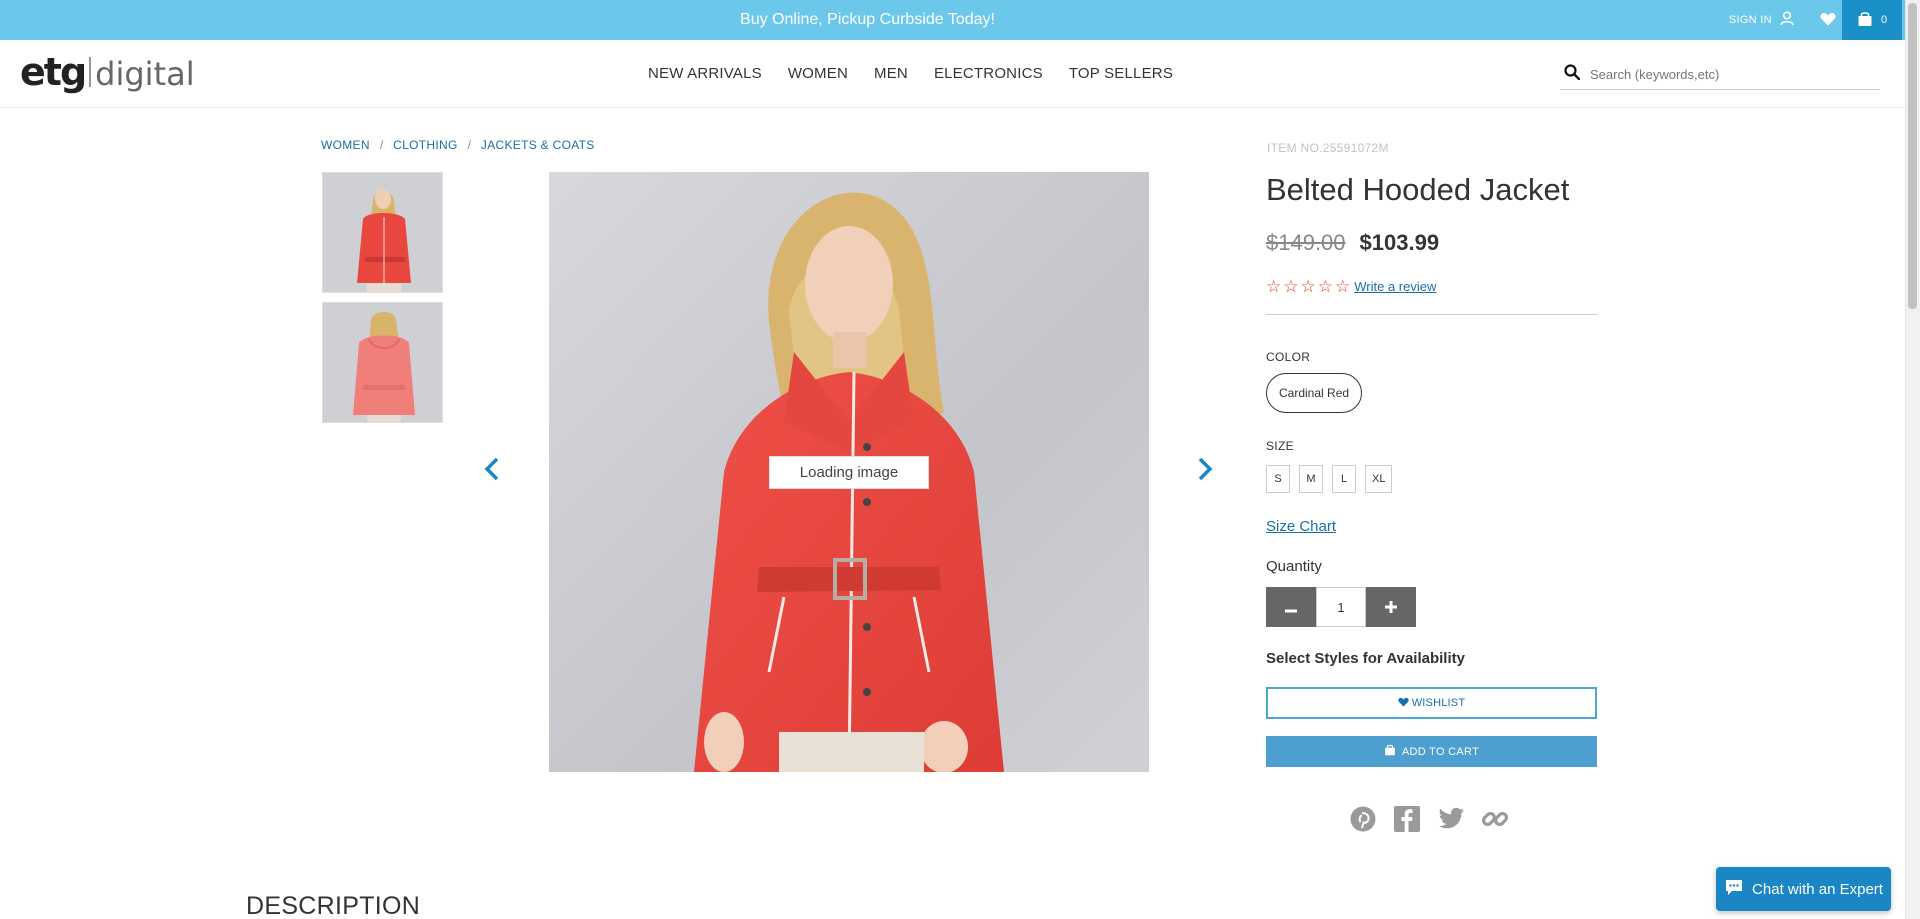  Describe the element at coordinates (1407, 819) in the screenshot. I see `facebook-icon` at that location.